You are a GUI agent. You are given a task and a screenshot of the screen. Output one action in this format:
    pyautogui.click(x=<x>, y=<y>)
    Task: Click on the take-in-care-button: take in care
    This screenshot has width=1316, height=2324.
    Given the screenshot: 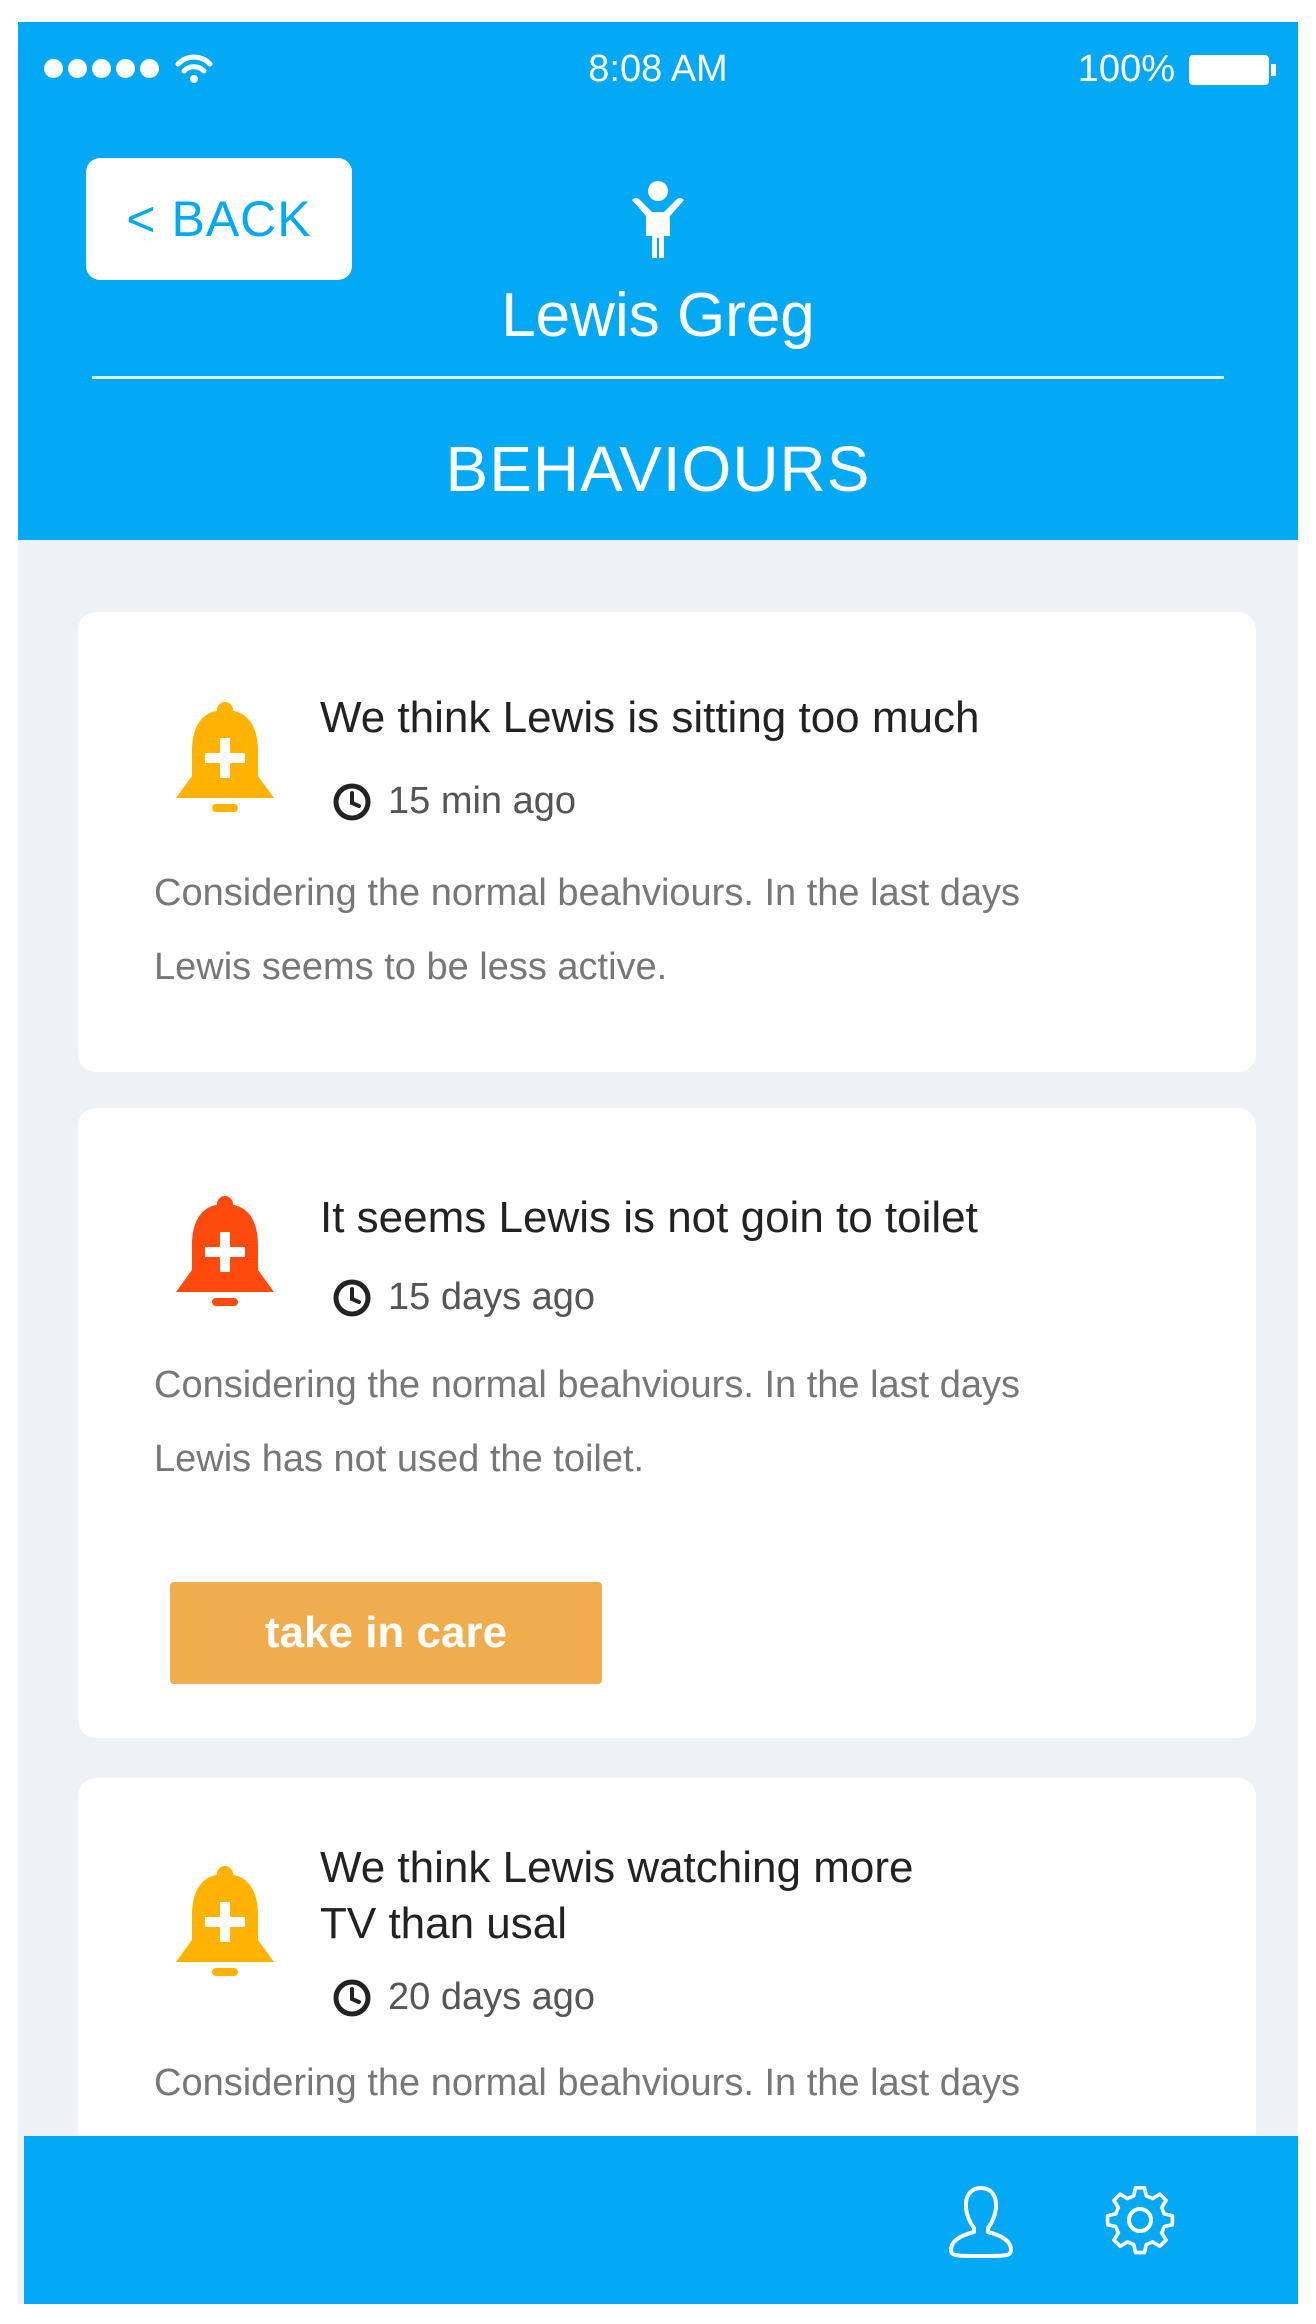 What is the action you would take?
    pyautogui.click(x=386, y=1633)
    